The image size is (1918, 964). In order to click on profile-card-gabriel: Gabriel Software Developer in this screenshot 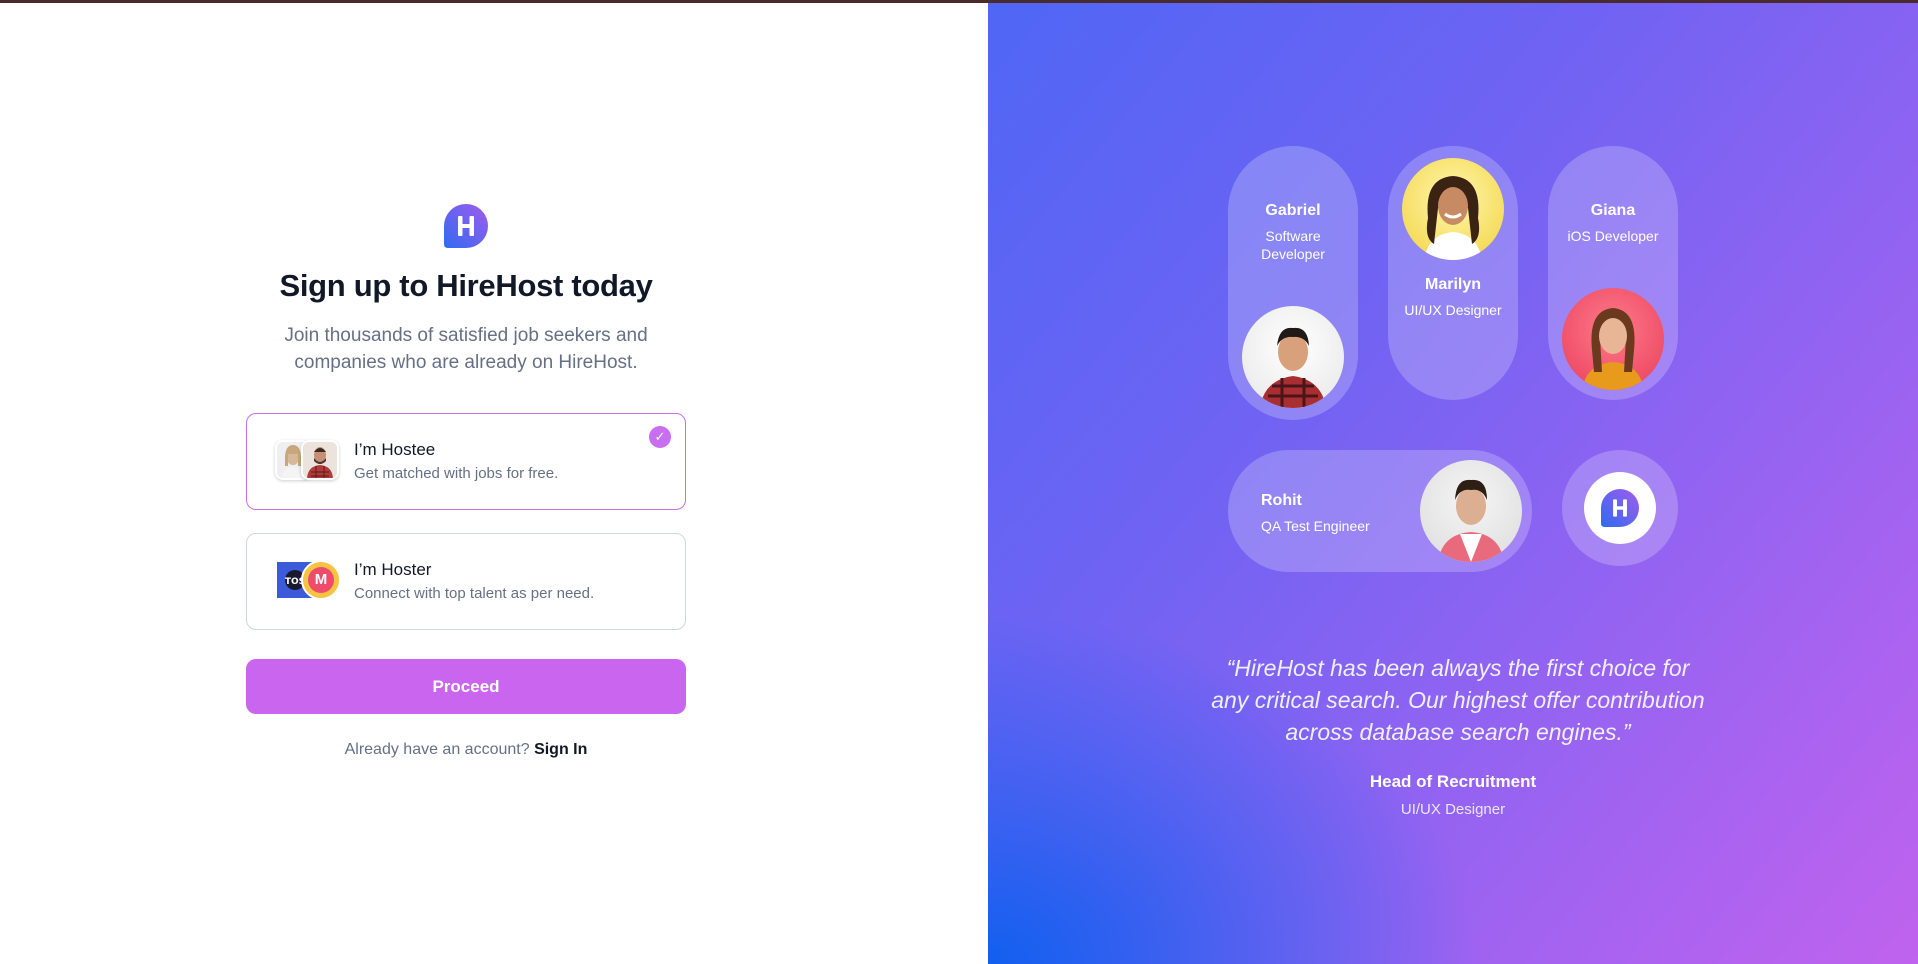, I will do `click(1293, 283)`.